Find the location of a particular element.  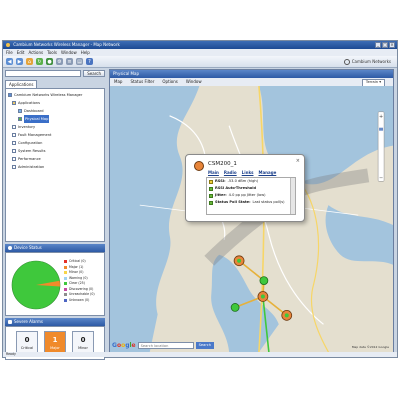

help-icon: ? is located at coordinates (89, 61).